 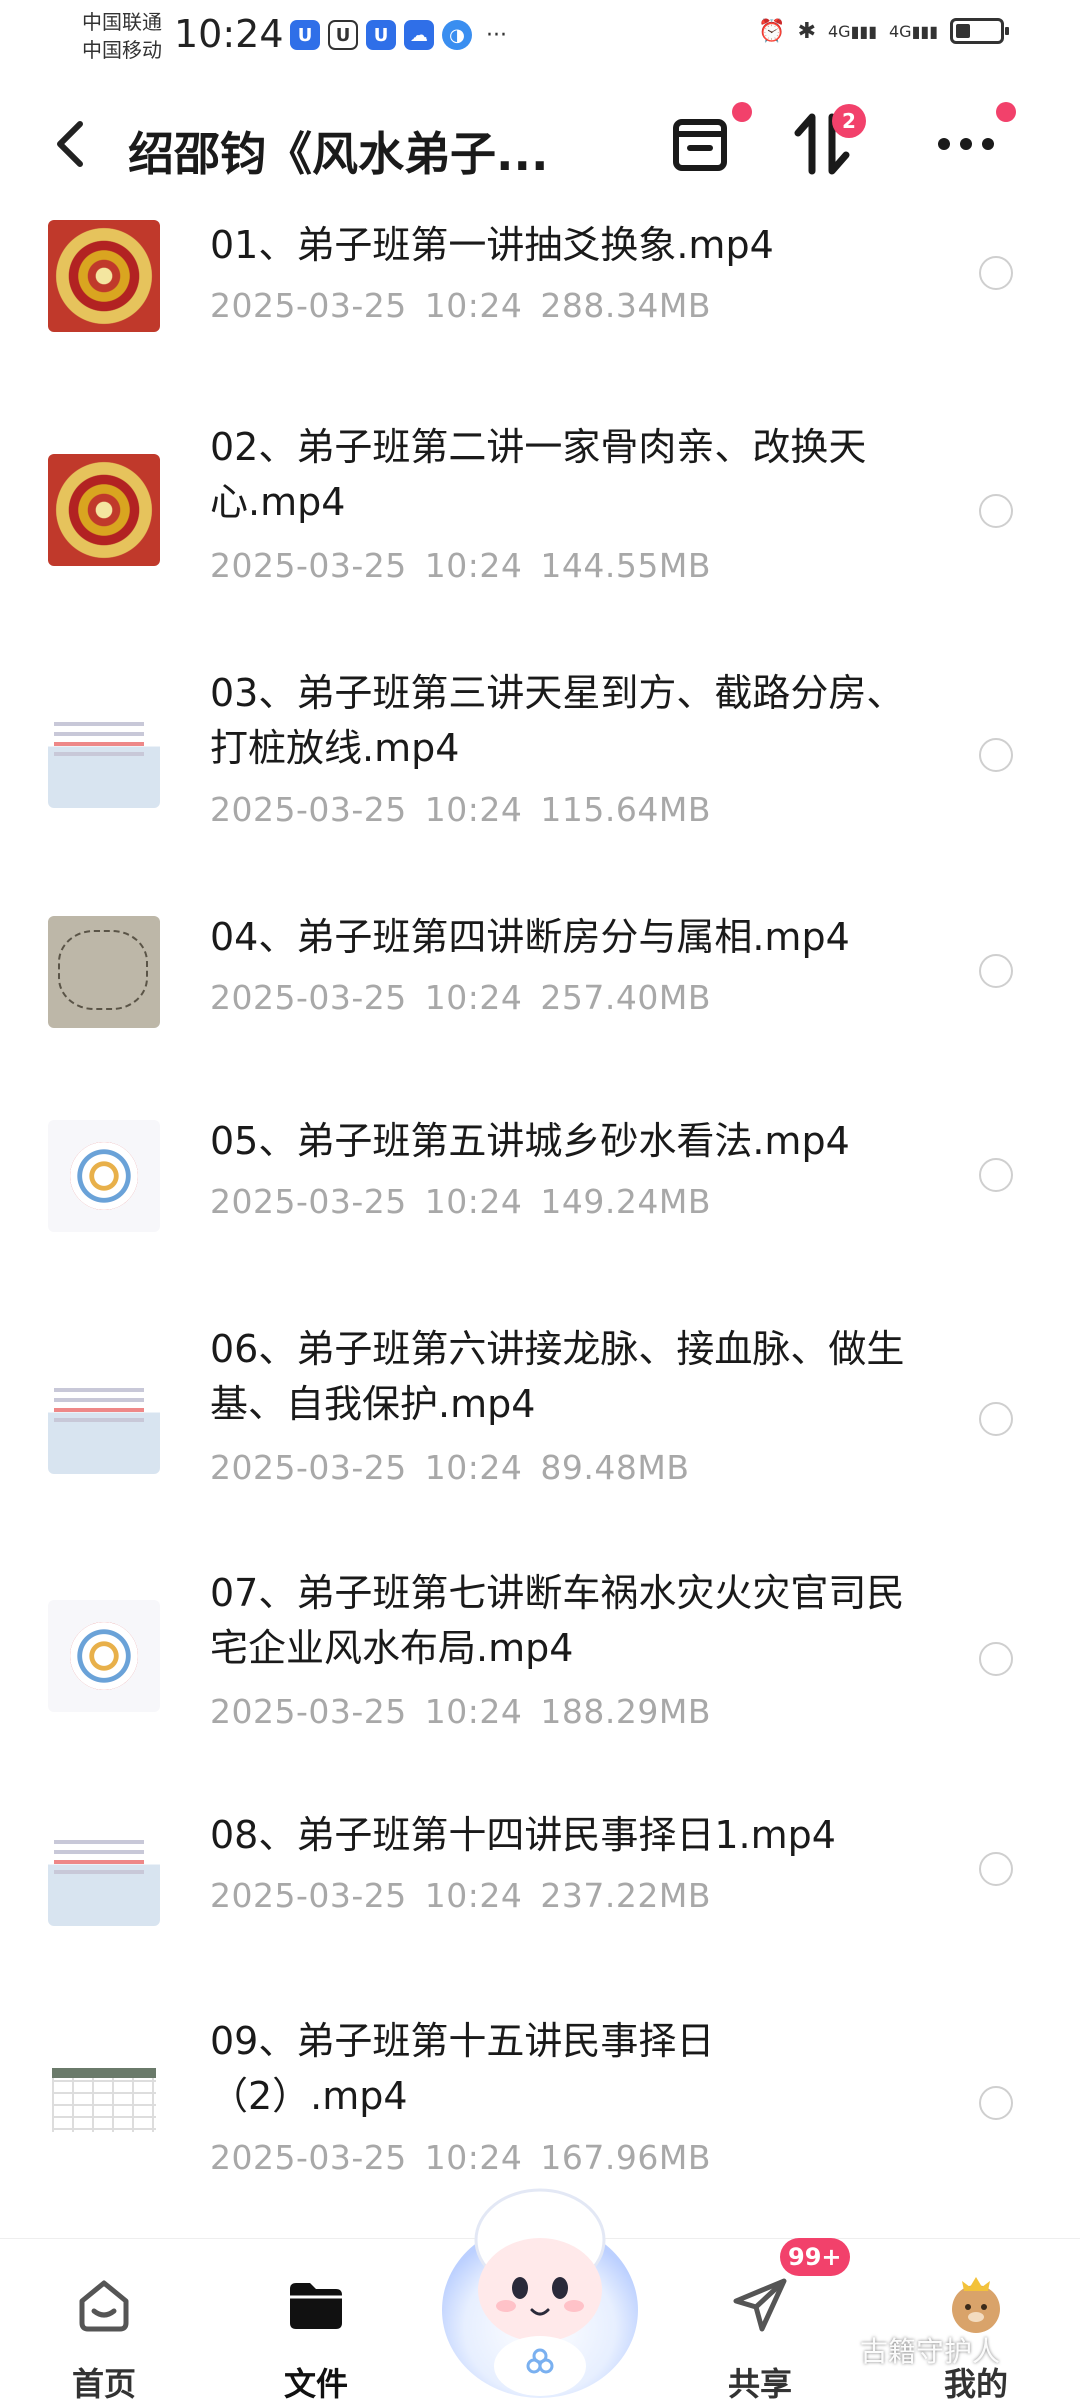 What do you see at coordinates (104, 2306) in the screenshot?
I see `home-icon` at bounding box center [104, 2306].